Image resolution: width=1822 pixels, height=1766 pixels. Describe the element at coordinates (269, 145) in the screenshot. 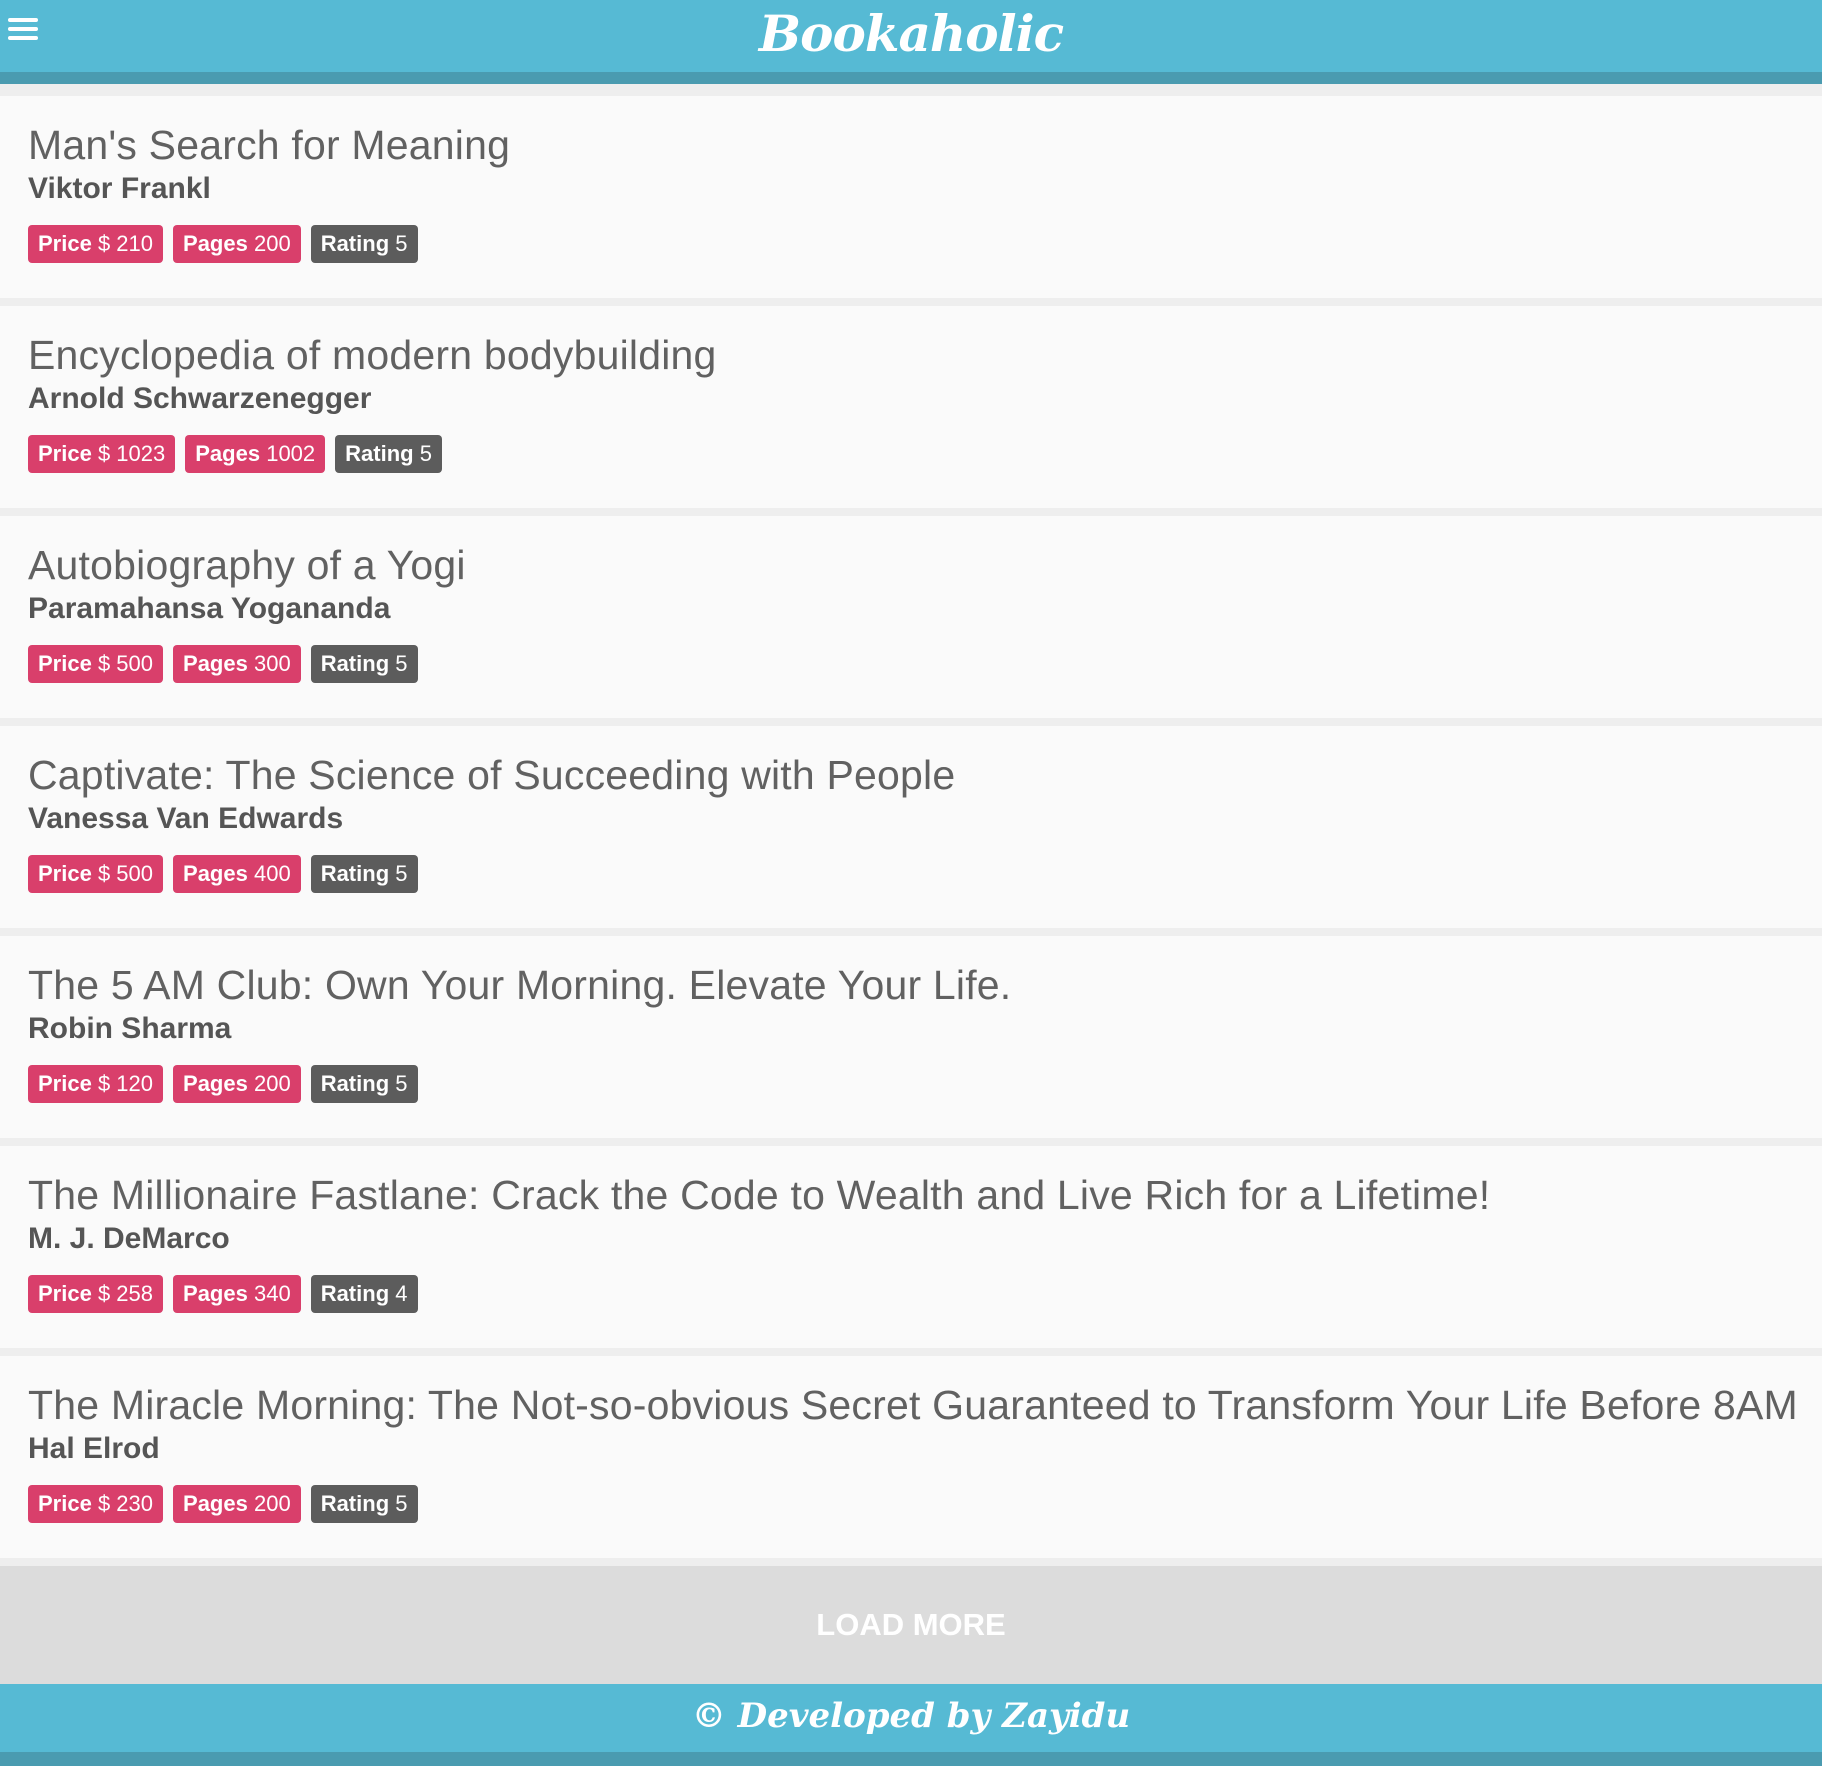

I see `book-title: Man's Search for Meaning` at that location.